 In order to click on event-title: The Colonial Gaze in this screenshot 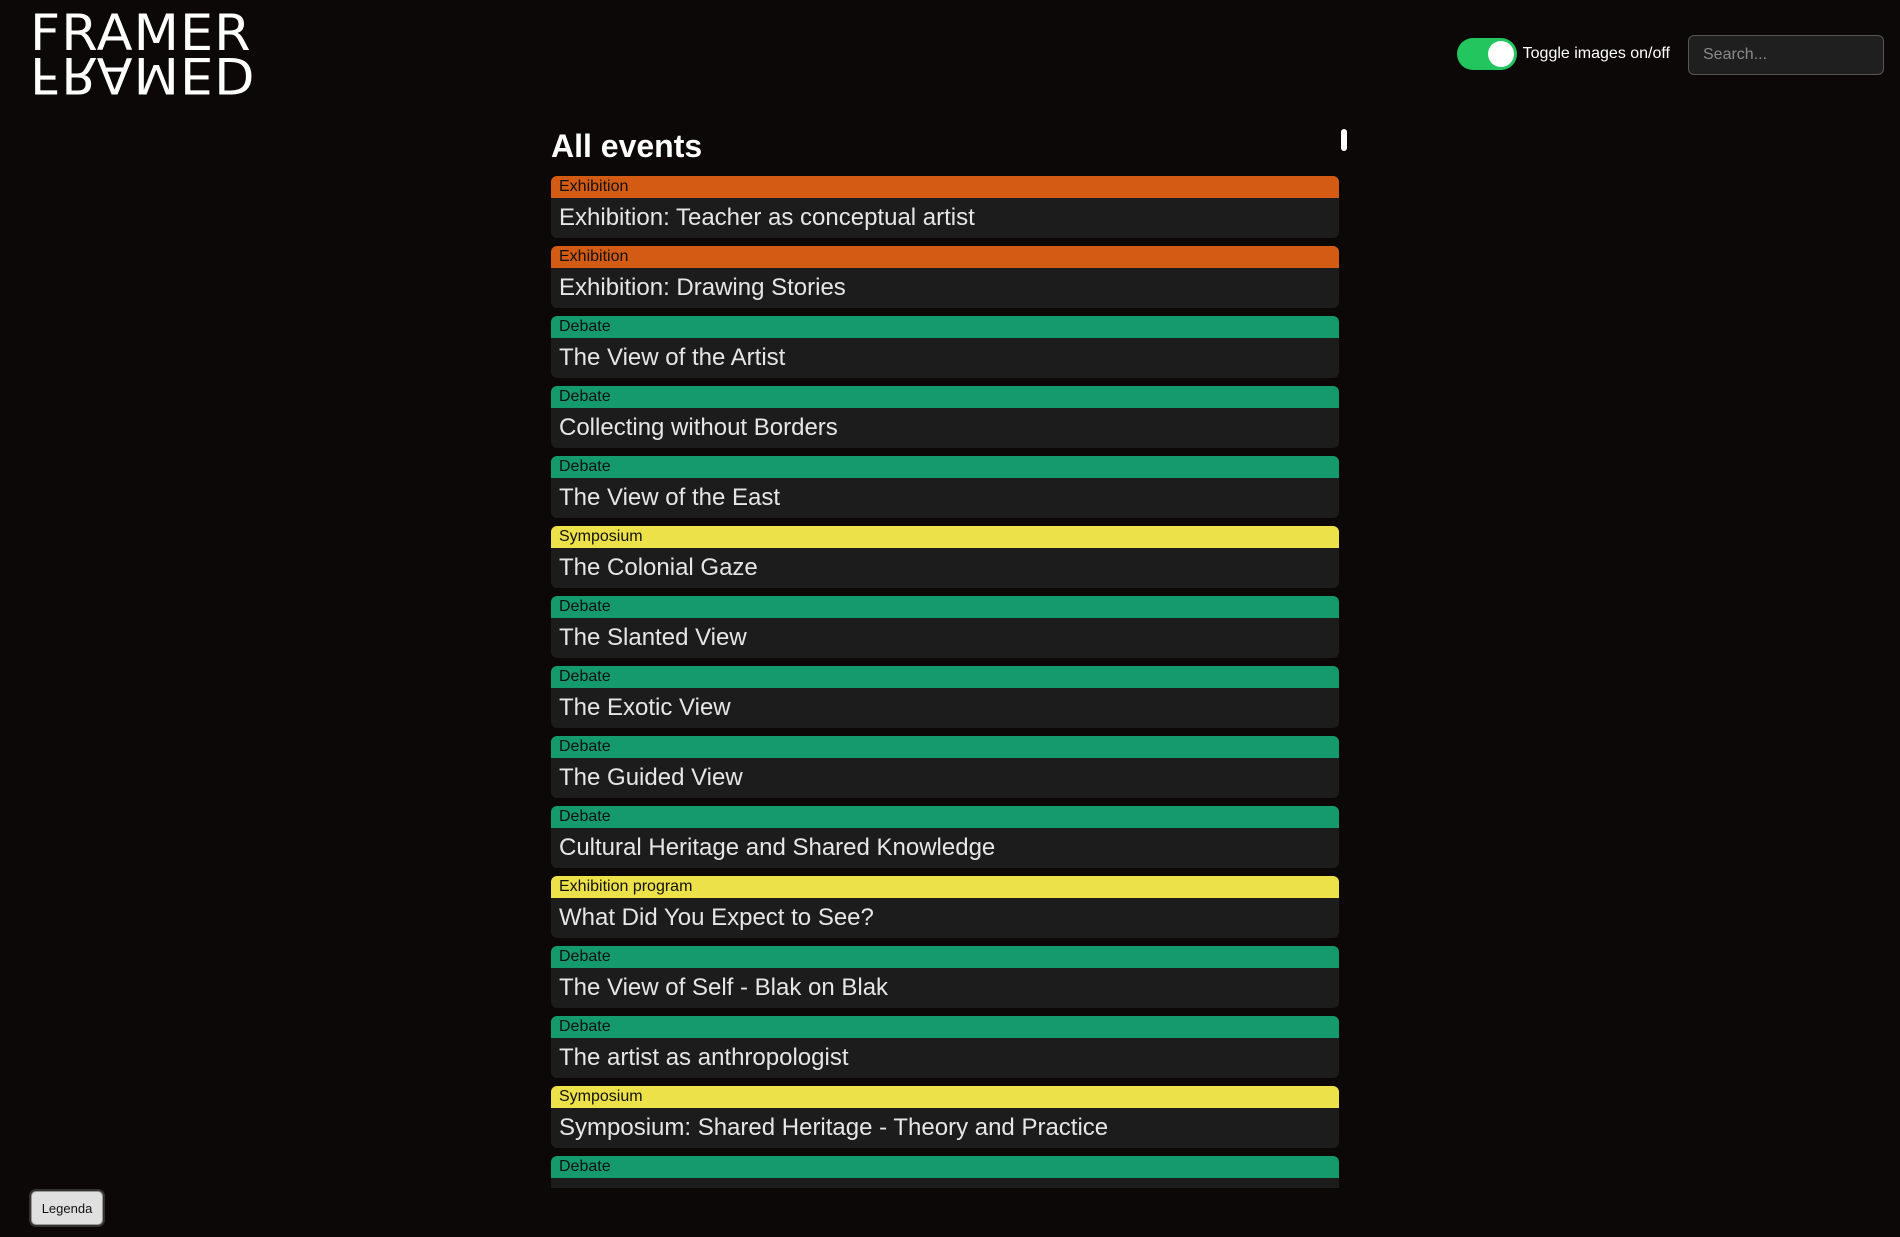, I will do `click(658, 567)`.